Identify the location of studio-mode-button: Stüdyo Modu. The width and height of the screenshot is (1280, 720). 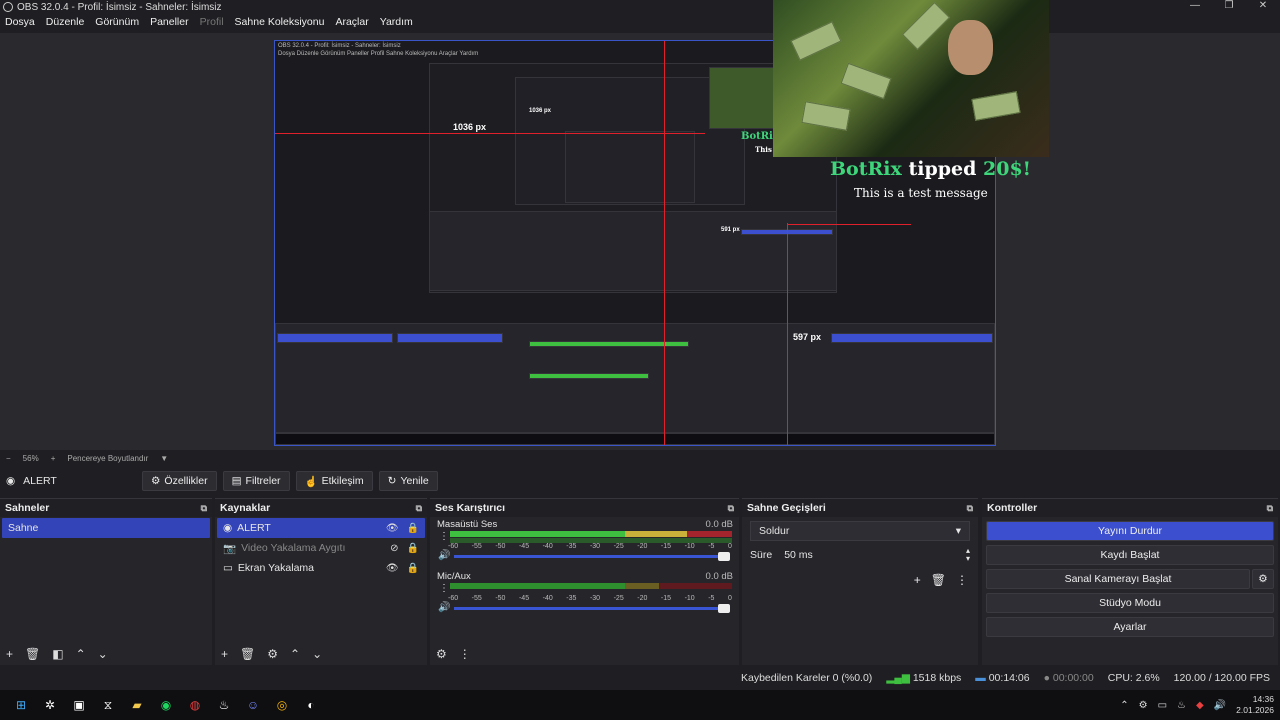
(1130, 603).